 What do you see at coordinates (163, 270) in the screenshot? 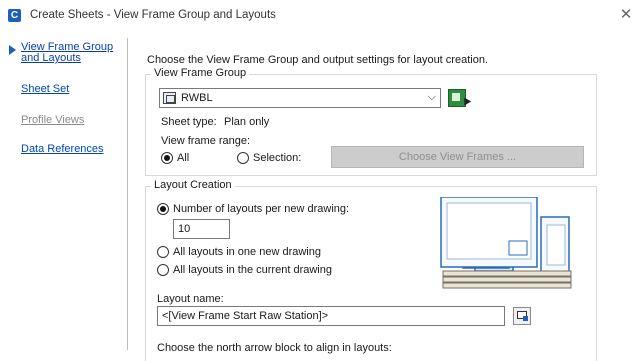
I see `current-drawing-radio` at bounding box center [163, 270].